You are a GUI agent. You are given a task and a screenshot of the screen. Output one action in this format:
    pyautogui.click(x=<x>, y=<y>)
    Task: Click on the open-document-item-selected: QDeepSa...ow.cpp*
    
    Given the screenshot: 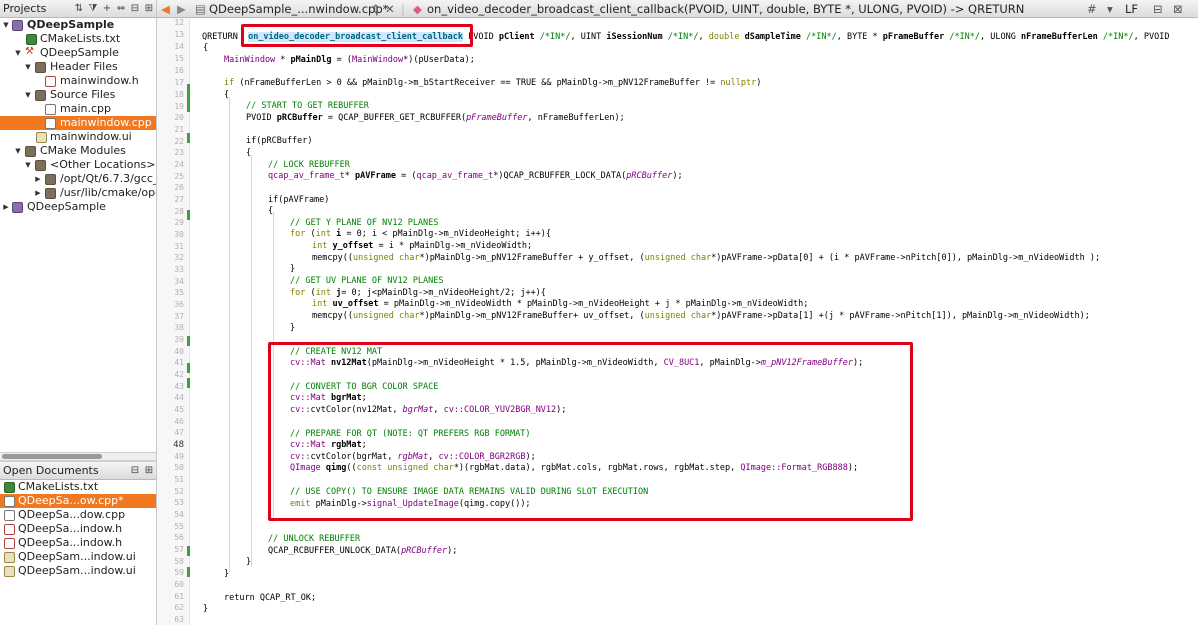 What is the action you would take?
    pyautogui.click(x=78, y=501)
    